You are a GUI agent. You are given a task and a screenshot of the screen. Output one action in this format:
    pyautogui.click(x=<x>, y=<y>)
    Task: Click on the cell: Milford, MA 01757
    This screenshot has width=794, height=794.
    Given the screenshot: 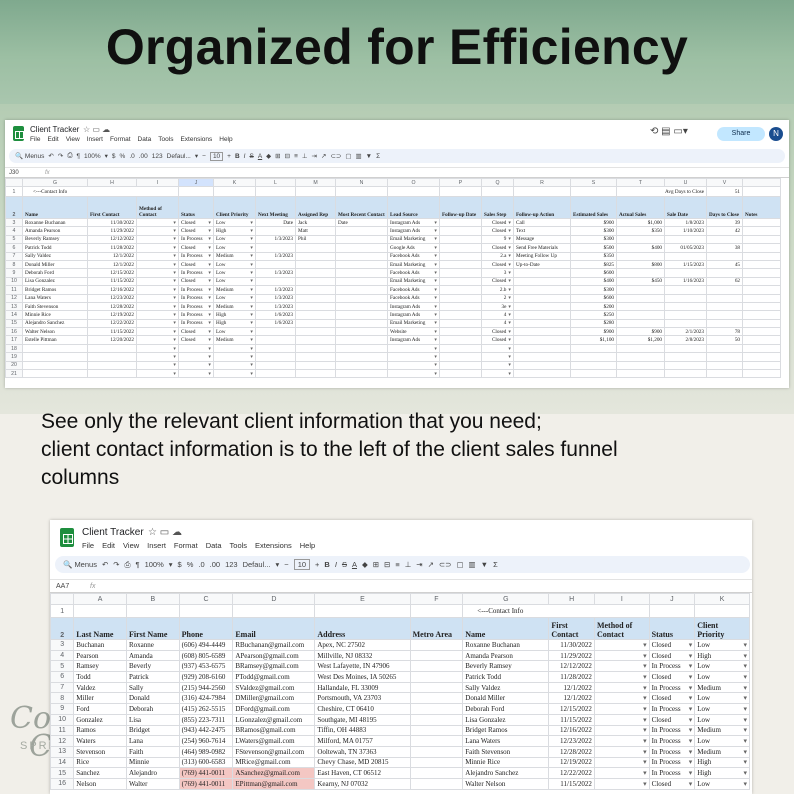 What is the action you would take?
    pyautogui.click(x=362, y=741)
    